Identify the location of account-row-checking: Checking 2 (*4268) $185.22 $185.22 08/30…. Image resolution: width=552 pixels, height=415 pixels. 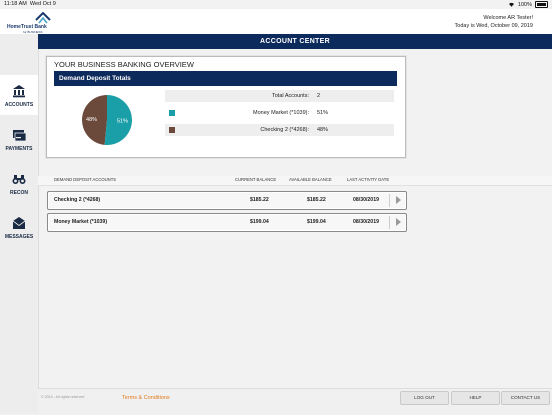
(227, 200).